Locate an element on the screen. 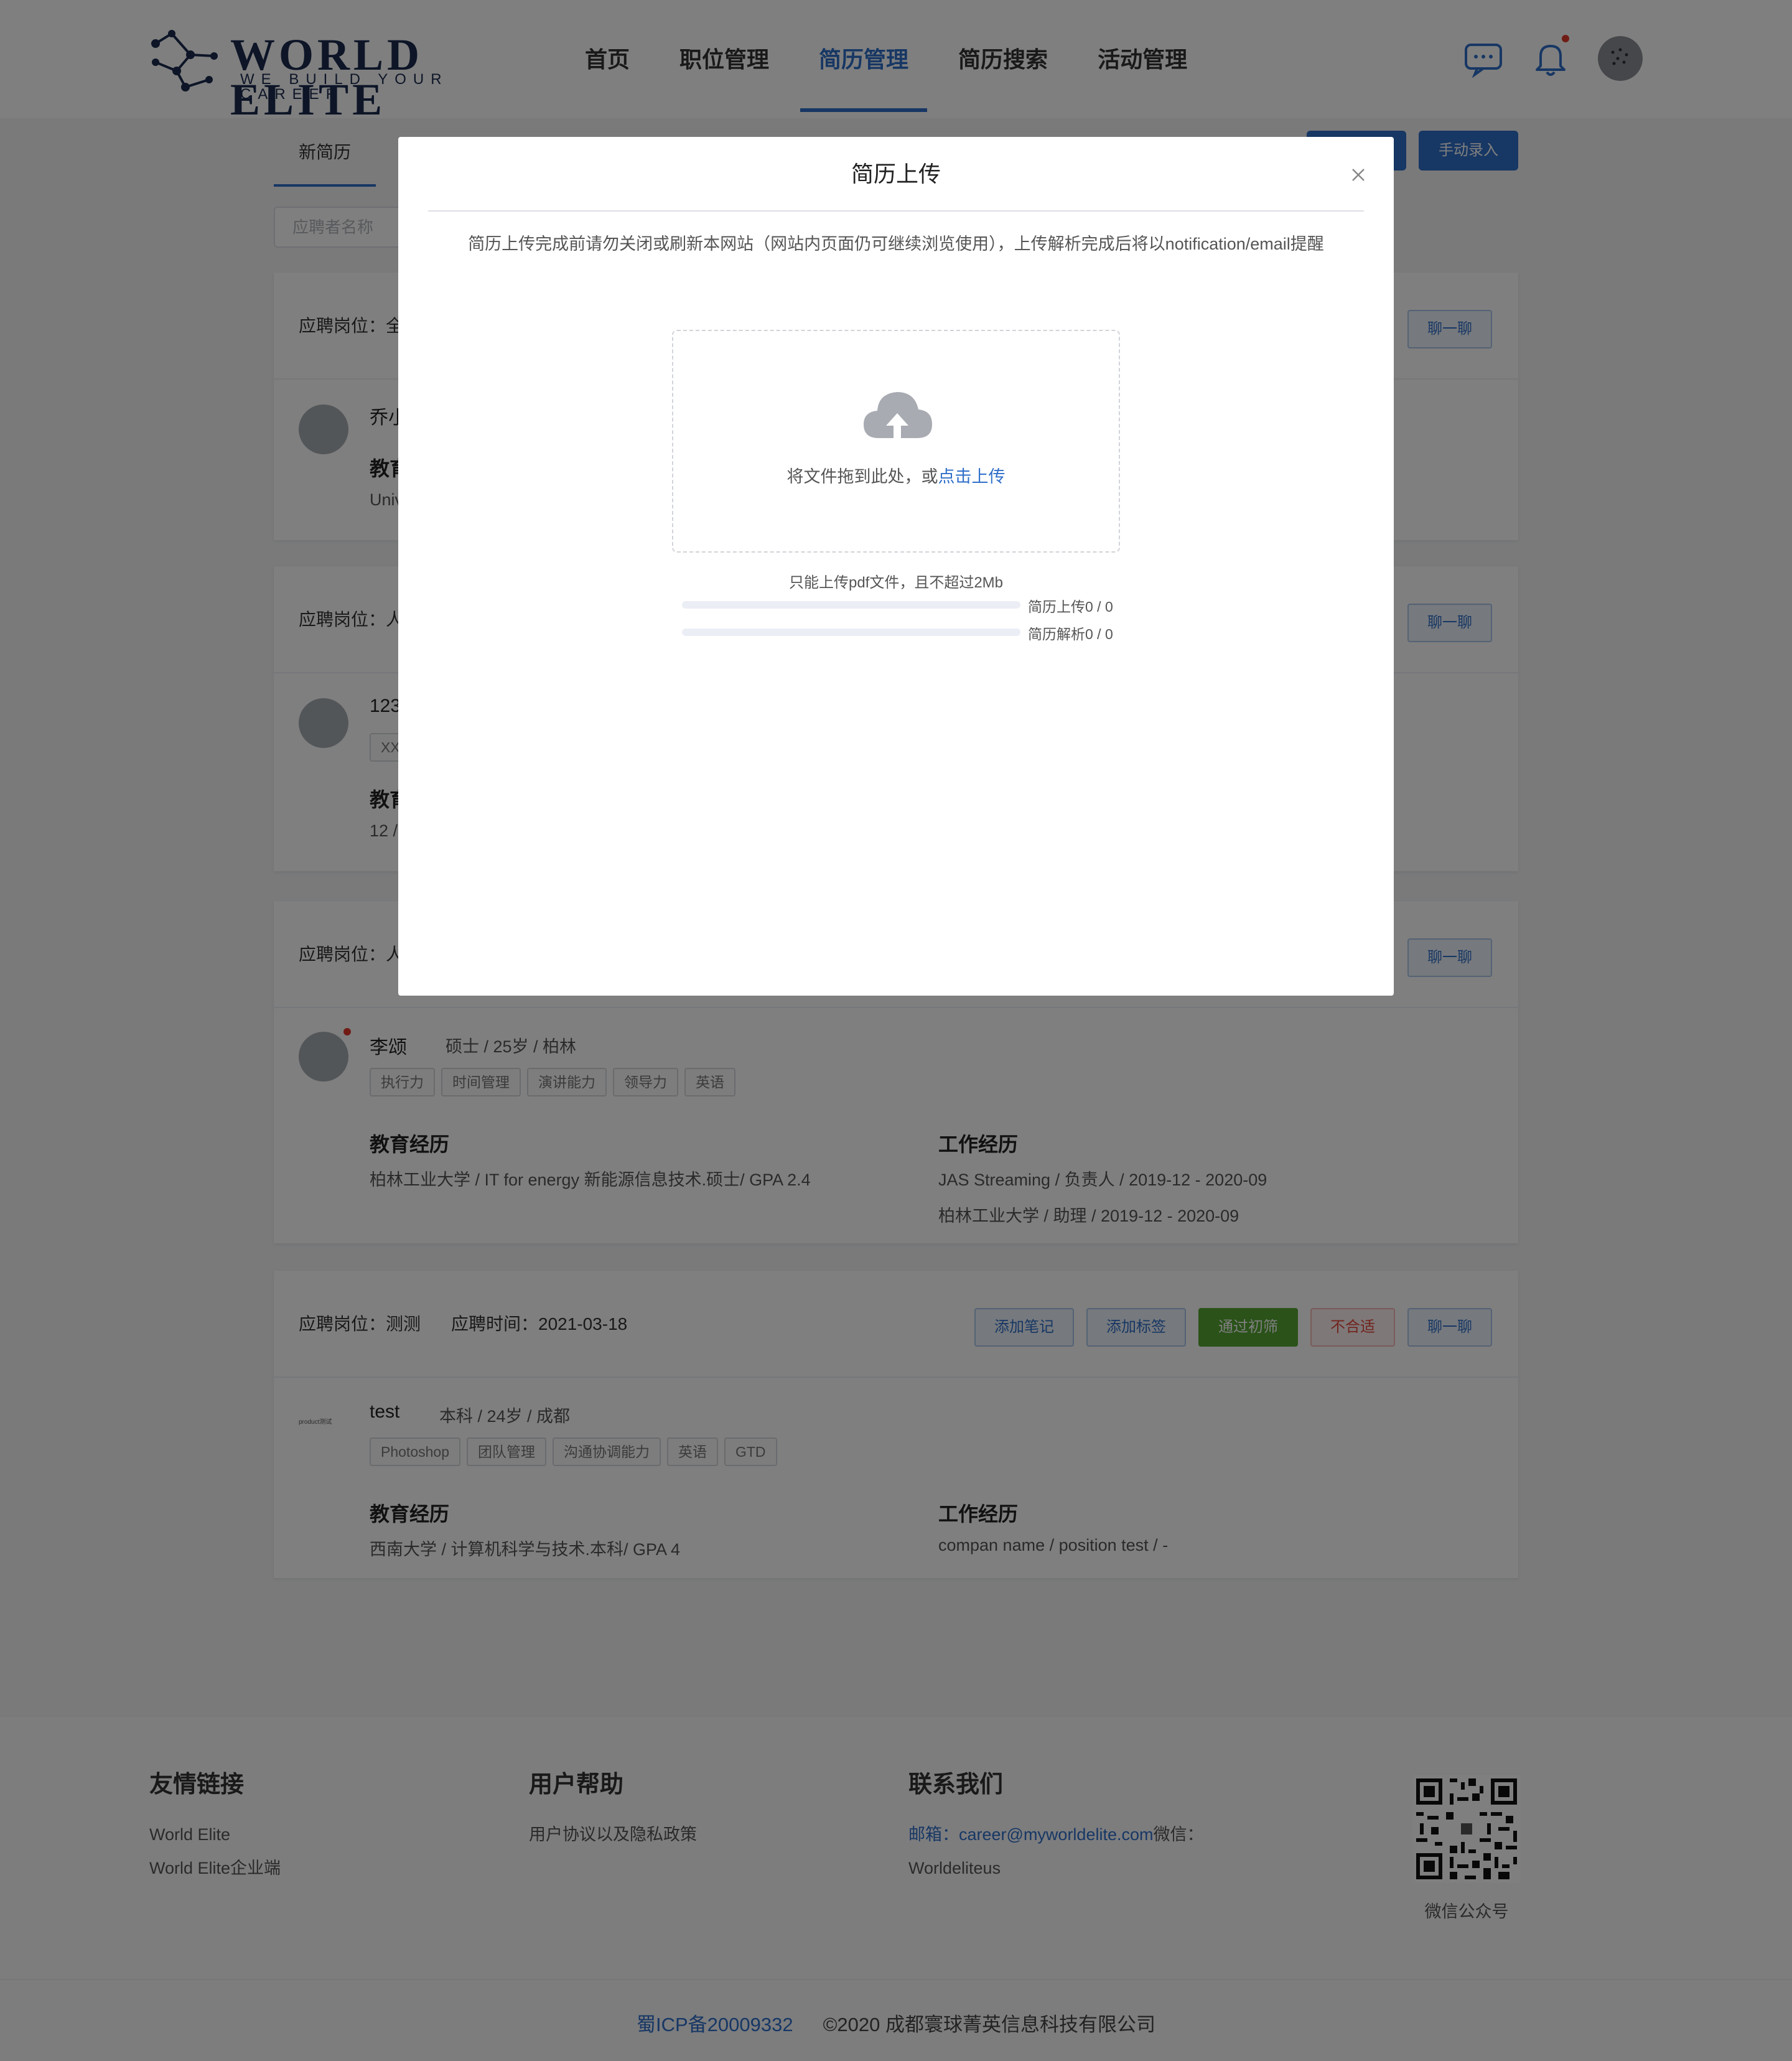 The height and width of the screenshot is (2061, 1792). dialog-divider is located at coordinates (896, 211).